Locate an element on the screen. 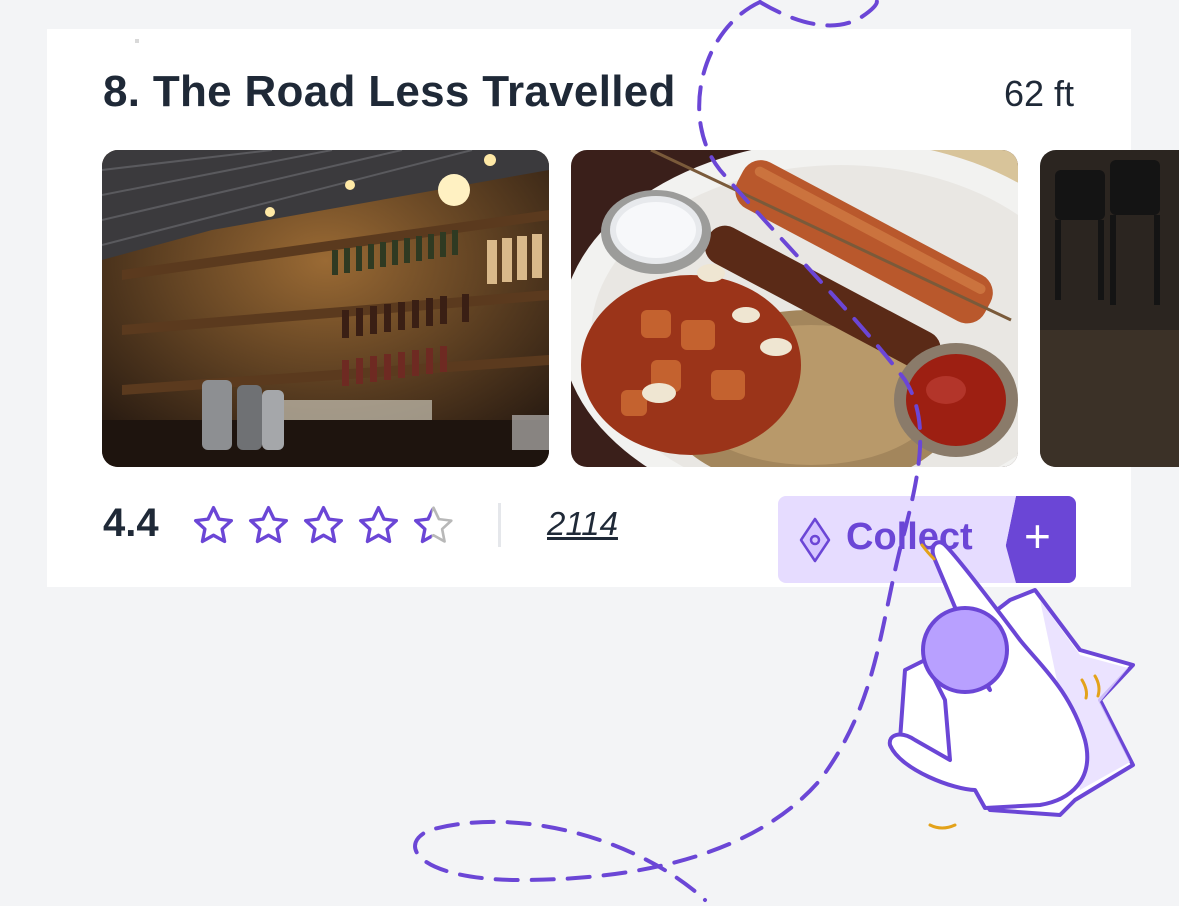 The height and width of the screenshot is (906, 1179). plus-icon: + is located at coordinates (1037, 536).